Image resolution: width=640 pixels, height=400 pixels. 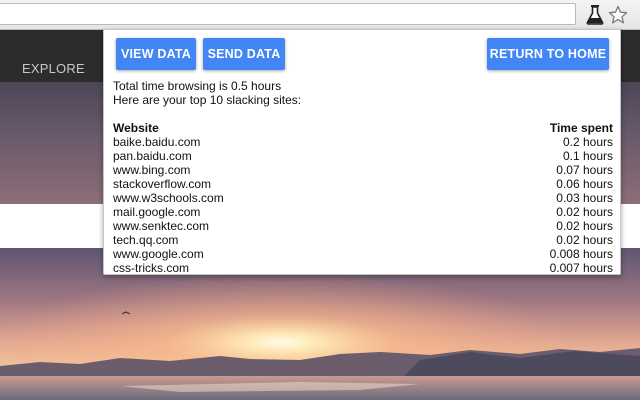 I want to click on time-spent-cell: 0.2 hours, so click(x=587, y=142).